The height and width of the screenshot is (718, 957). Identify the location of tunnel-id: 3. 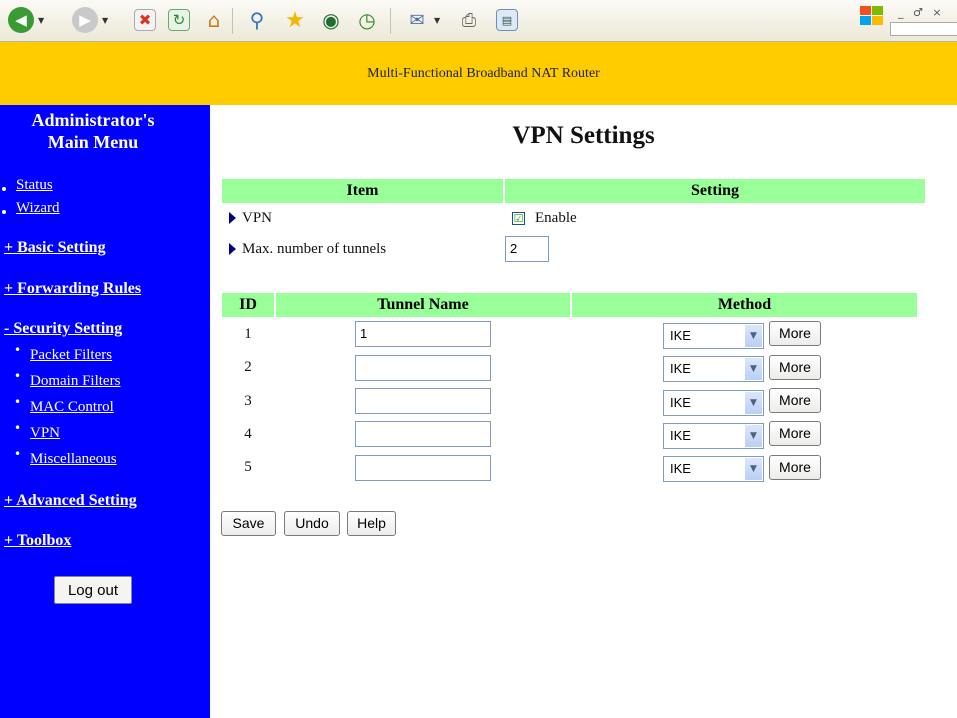
(248, 401).